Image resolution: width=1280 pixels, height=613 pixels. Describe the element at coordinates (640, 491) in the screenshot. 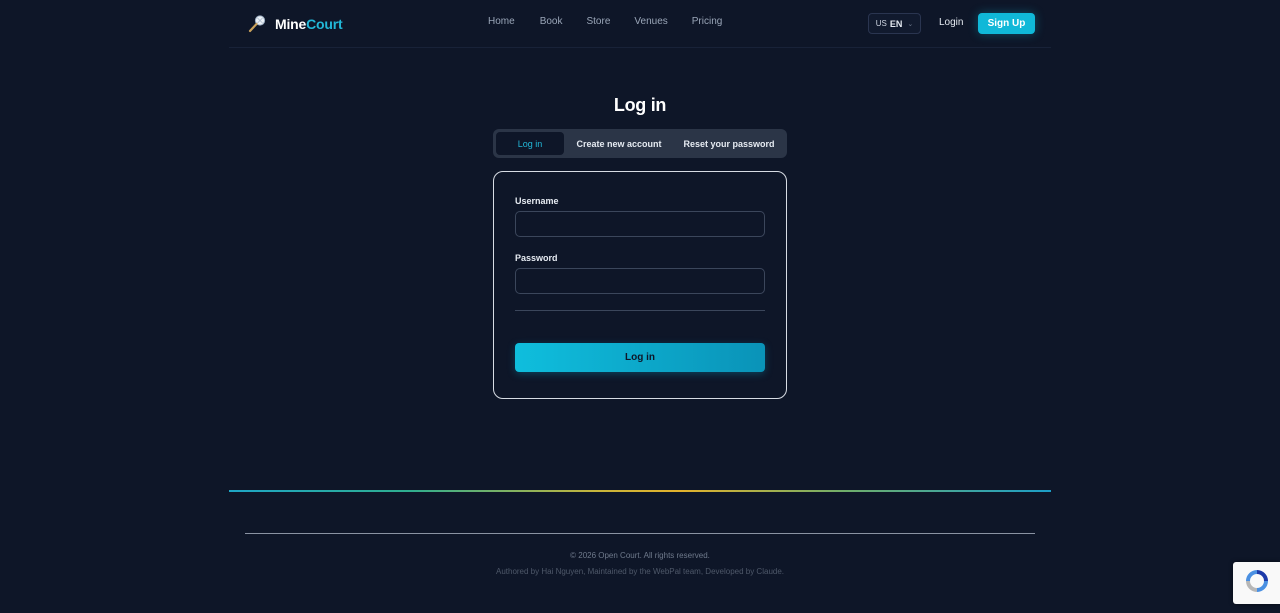

I see `footer-gradient-line` at that location.